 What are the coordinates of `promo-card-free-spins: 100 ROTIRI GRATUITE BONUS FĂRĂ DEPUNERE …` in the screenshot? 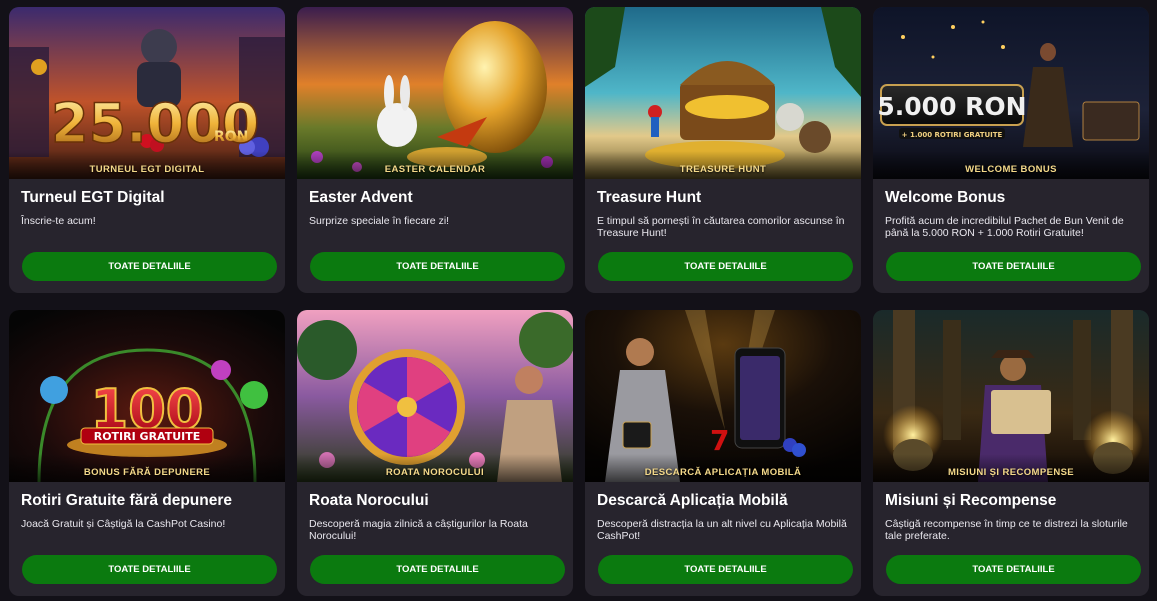 It's located at (147, 453).